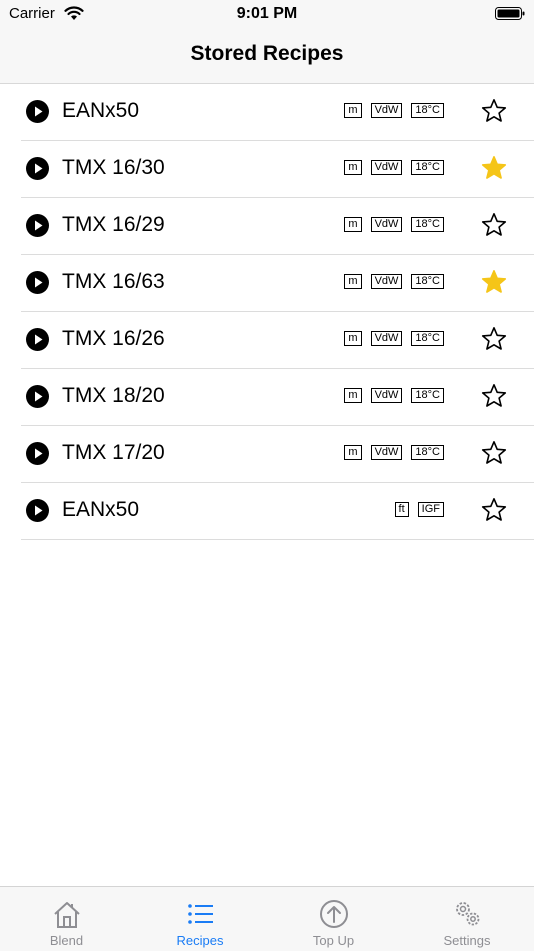  What do you see at coordinates (113, 224) in the screenshot?
I see `recipe-name: TMX 16/29` at bounding box center [113, 224].